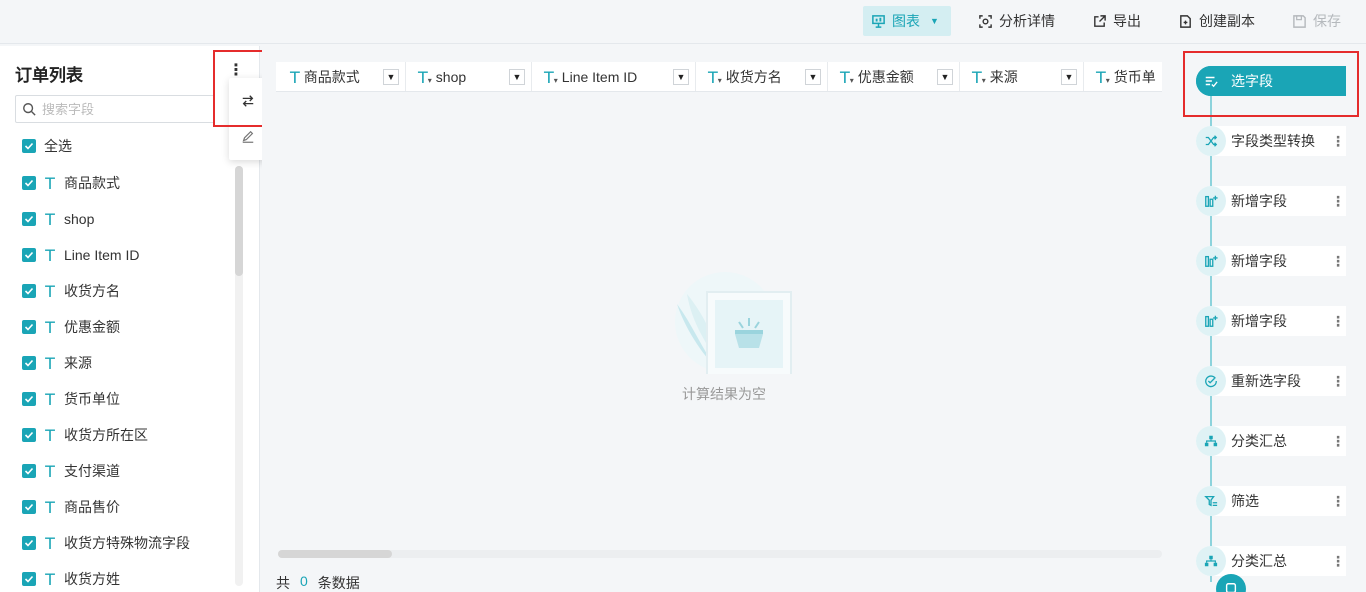 Image resolution: width=1366 pixels, height=592 pixels. I want to click on output-node-button, so click(1231, 583).